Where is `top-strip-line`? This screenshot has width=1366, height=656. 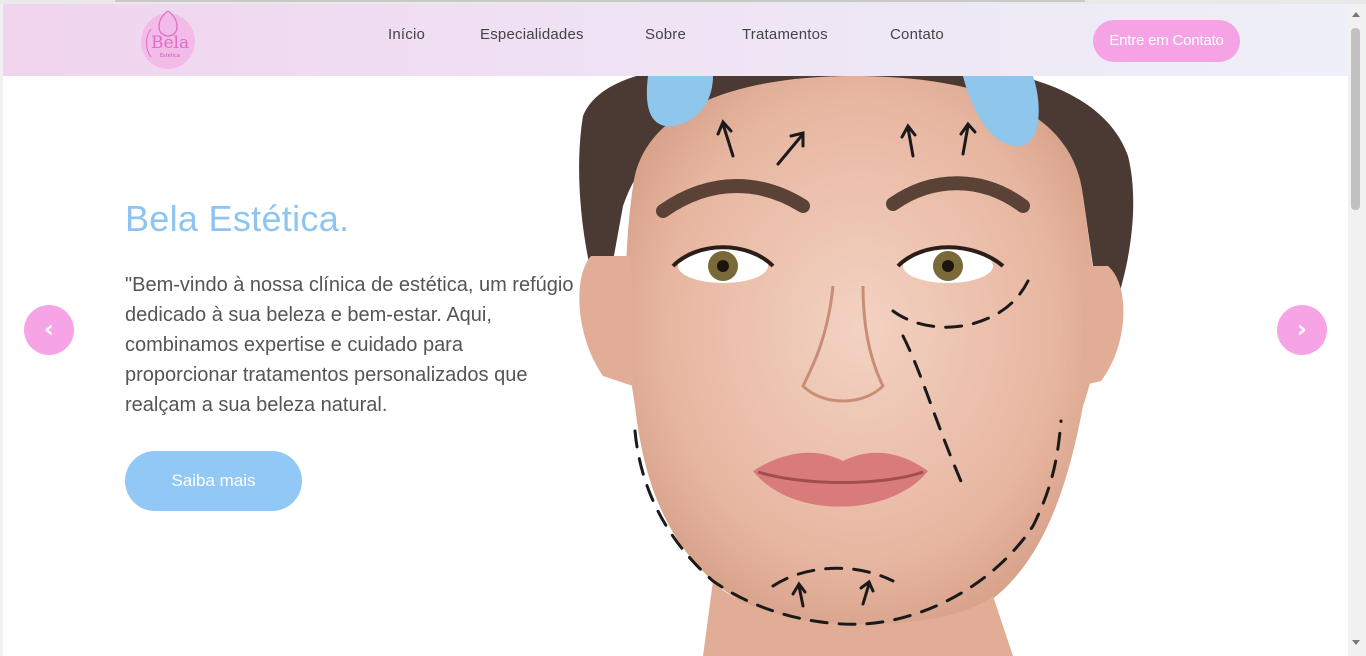
top-strip-line is located at coordinates (600, 1).